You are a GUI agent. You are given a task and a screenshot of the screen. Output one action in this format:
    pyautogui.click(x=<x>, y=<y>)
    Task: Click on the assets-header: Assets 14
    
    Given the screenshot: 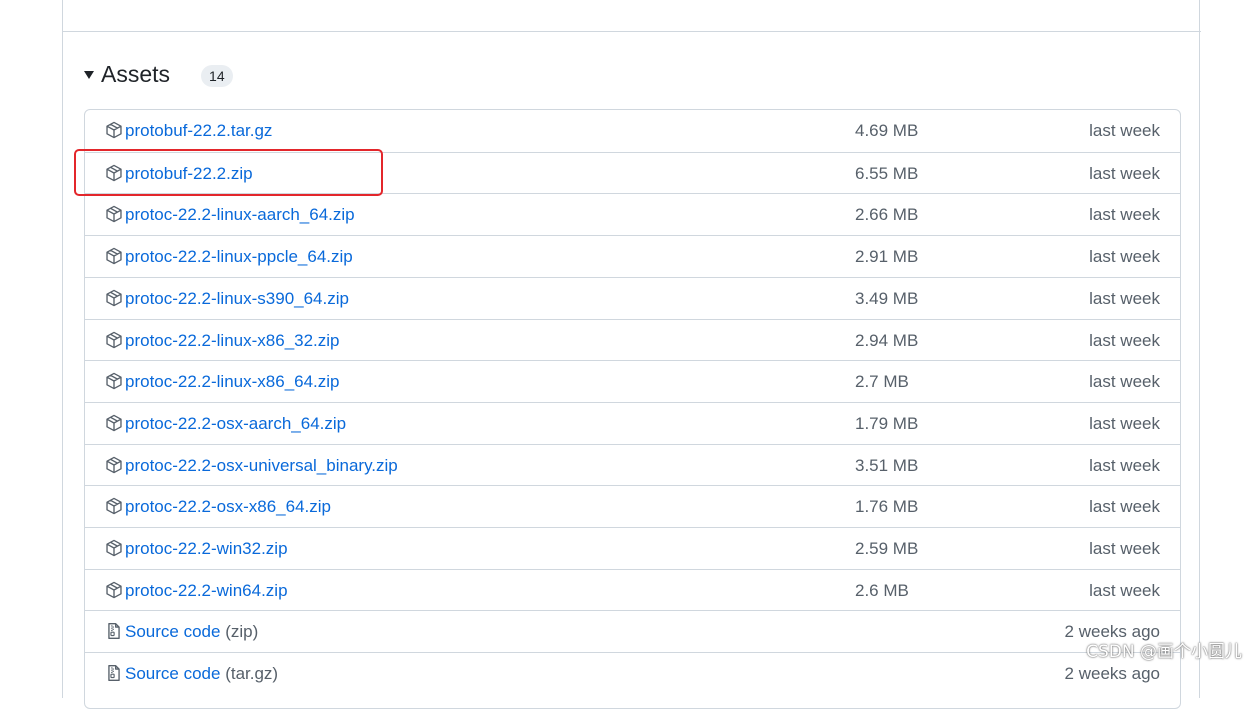 What is the action you would take?
    pyautogui.click(x=158, y=74)
    